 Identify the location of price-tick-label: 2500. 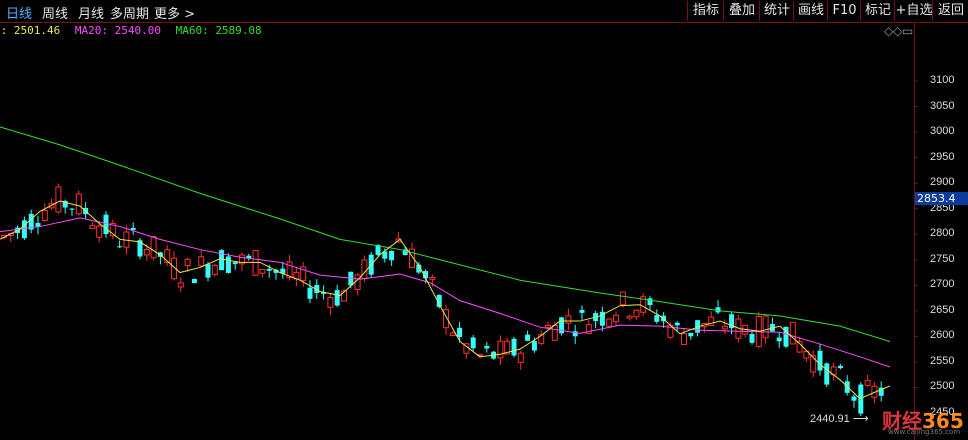
(942, 386).